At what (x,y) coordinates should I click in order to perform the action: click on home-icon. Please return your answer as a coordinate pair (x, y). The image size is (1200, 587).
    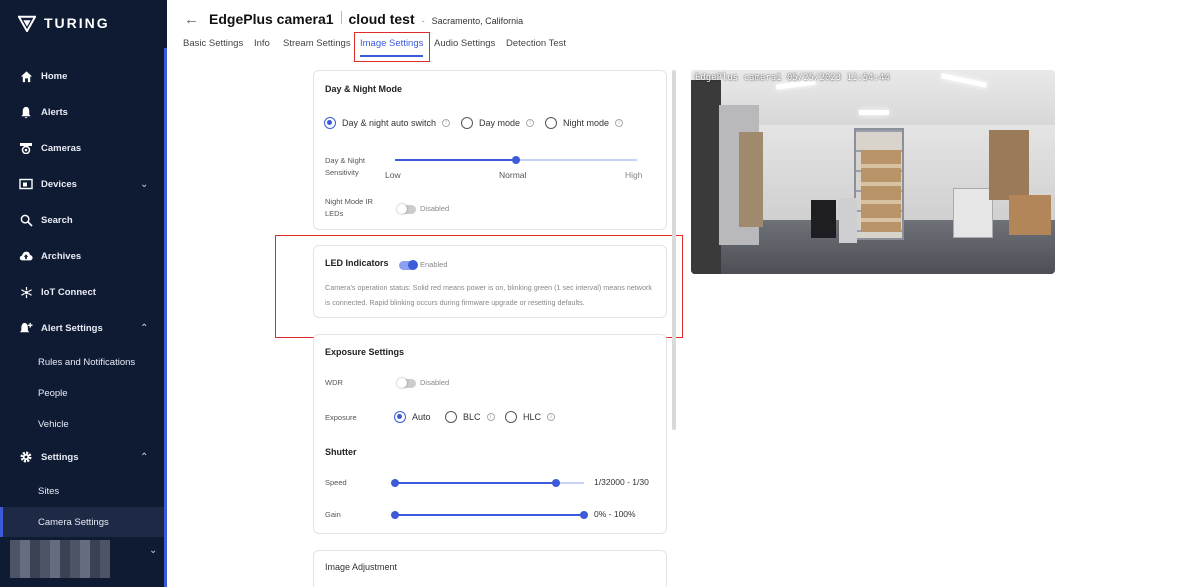
    Looking at the image, I should click on (26, 76).